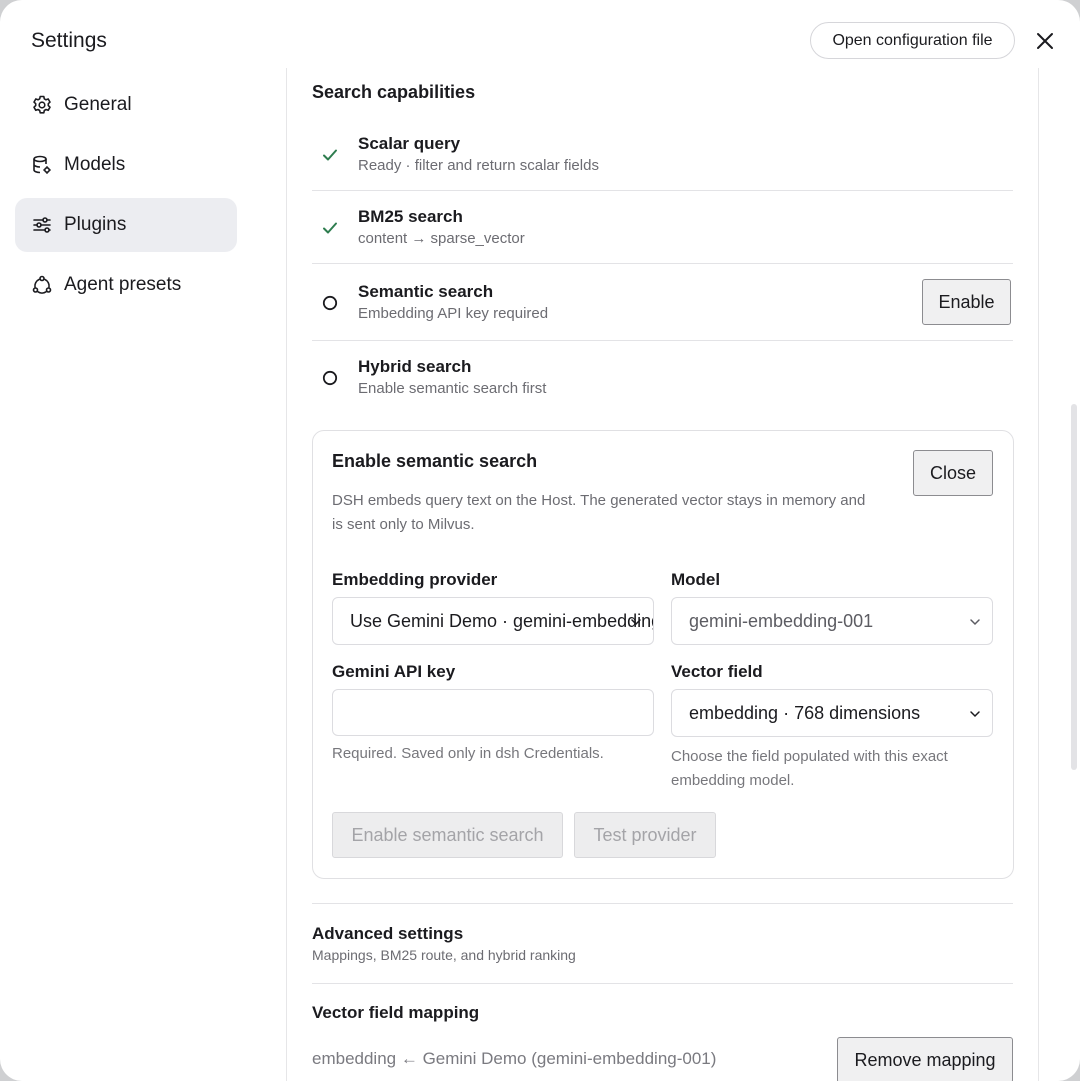 This screenshot has width=1080, height=1081. Describe the element at coordinates (1045, 41) in the screenshot. I see `close-icon` at that location.